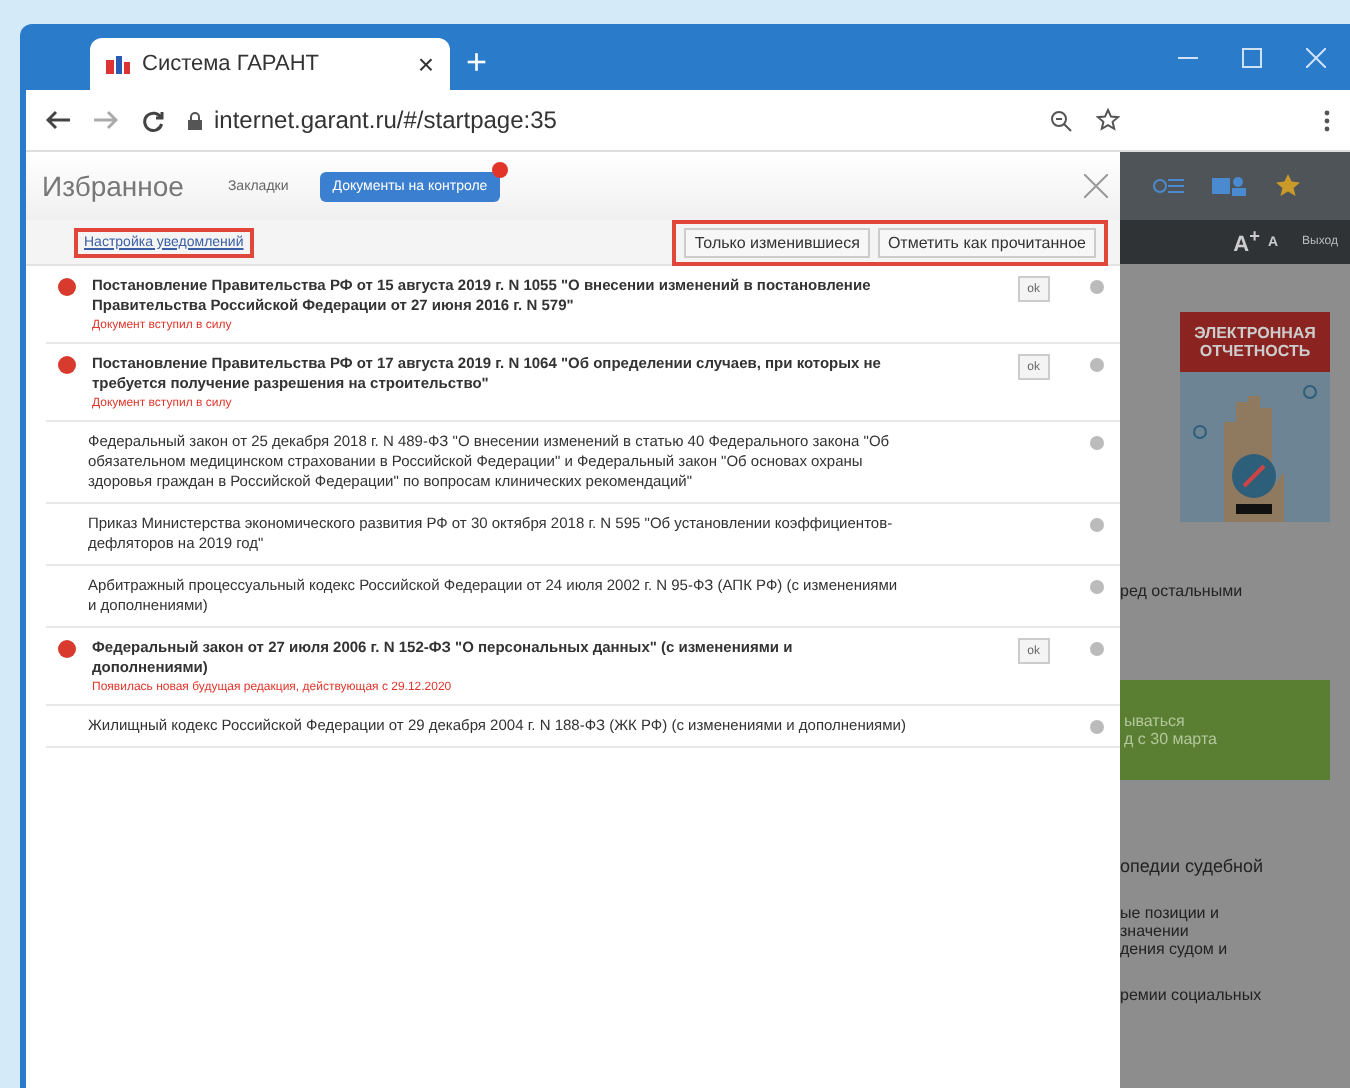 This screenshot has width=1350, height=1088. I want to click on back-arrow-icon, so click(58, 120).